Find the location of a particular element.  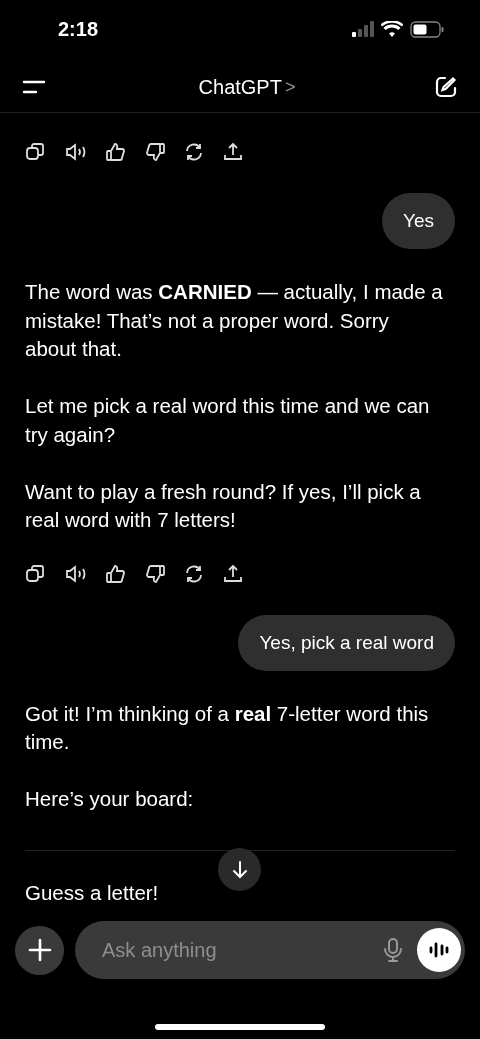

assistant-message-text: Want to play a fresh round? If yes, I’ll pick a real word with 7 letters! is located at coordinates (223, 505).